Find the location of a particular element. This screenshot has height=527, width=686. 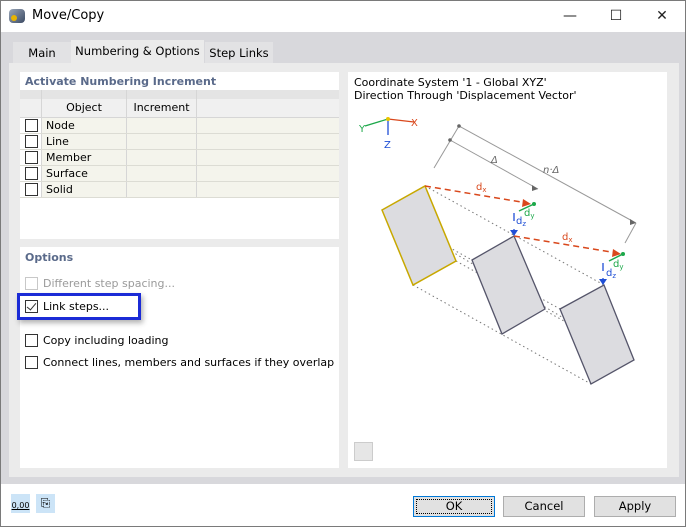

dimension-lines is located at coordinates (535, 184).